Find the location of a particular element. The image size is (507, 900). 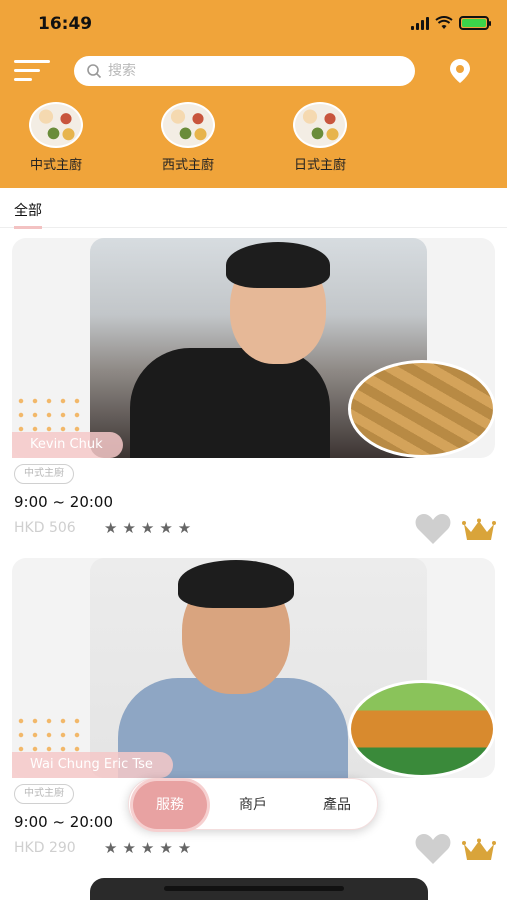

chef-price: HKD 290 is located at coordinates (45, 848).